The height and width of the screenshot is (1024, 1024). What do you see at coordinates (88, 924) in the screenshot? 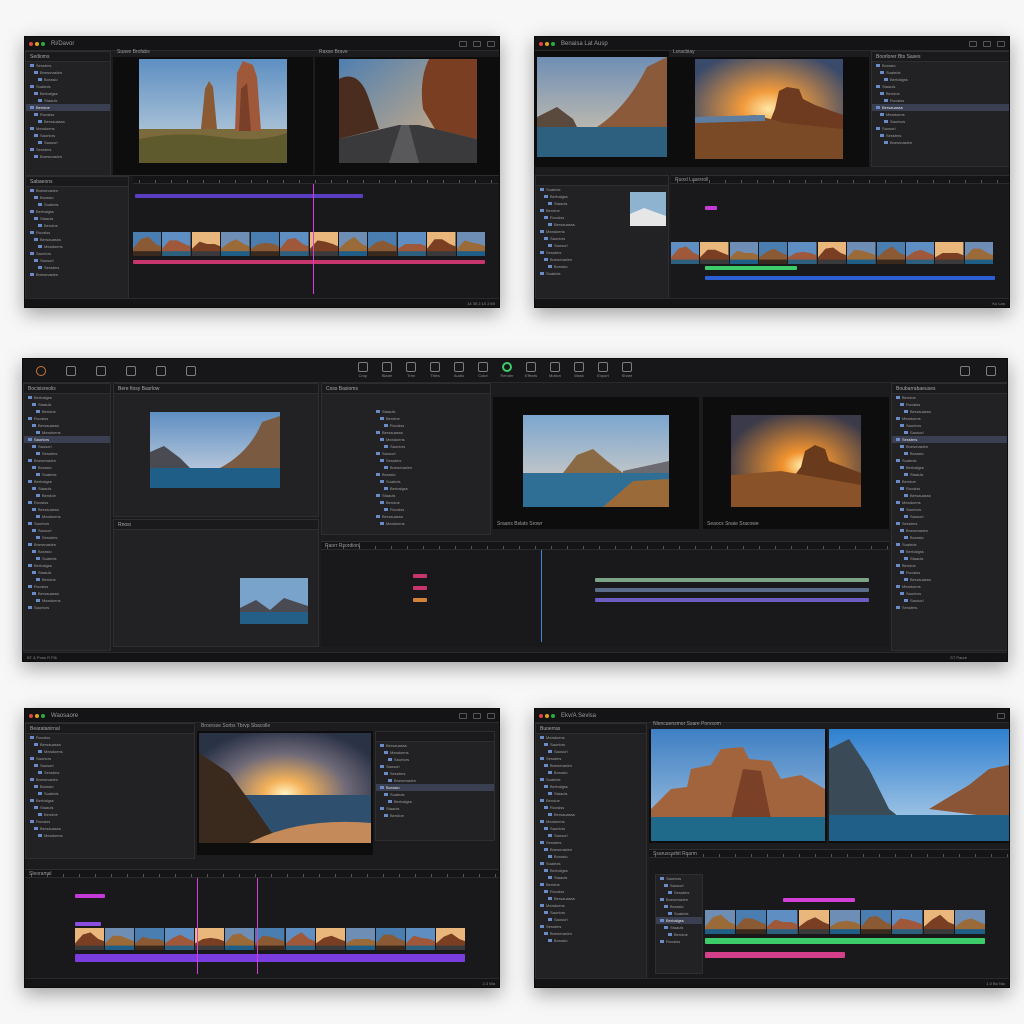
I see `marker-purple` at bounding box center [88, 924].